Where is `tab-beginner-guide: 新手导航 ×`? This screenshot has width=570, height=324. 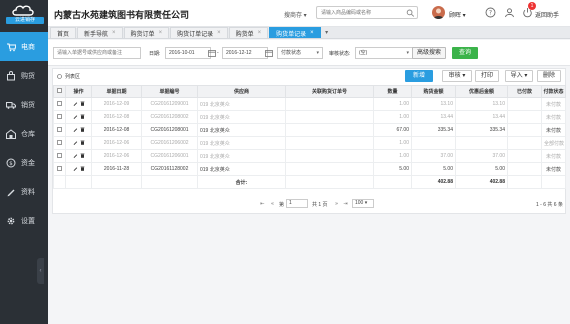 tab-beginner-guide: 新手导航 × is located at coordinates (100, 32).